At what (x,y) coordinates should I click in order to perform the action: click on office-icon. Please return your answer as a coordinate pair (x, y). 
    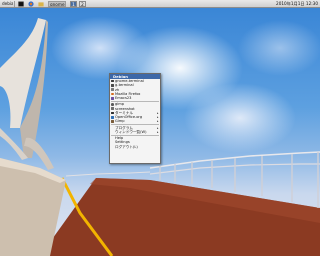
    Looking at the image, I should click on (112, 117).